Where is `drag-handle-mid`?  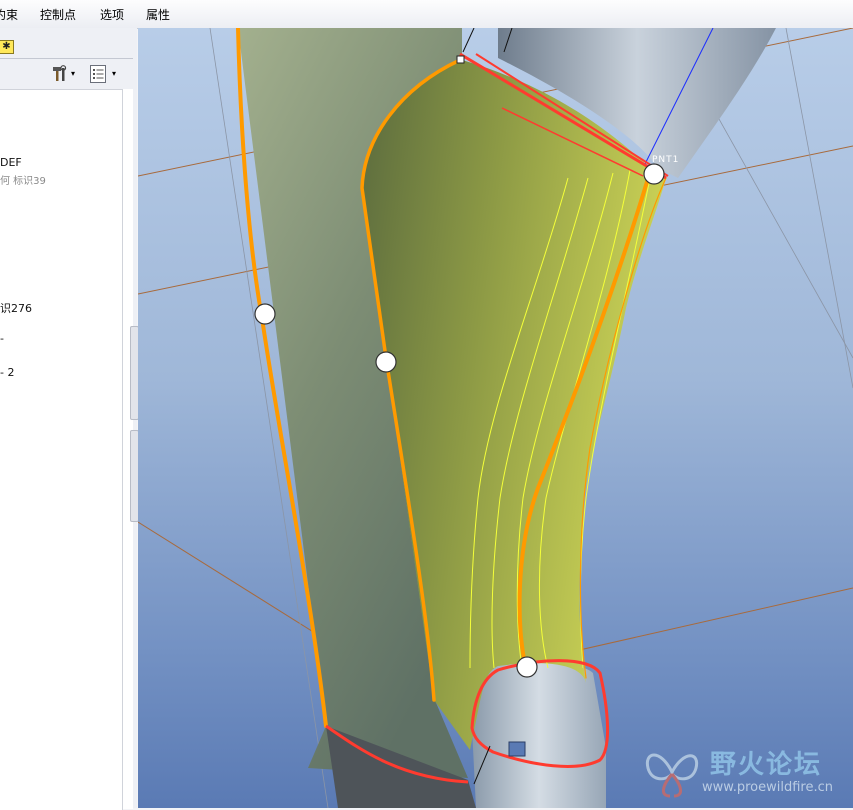
drag-handle-mid is located at coordinates (386, 362).